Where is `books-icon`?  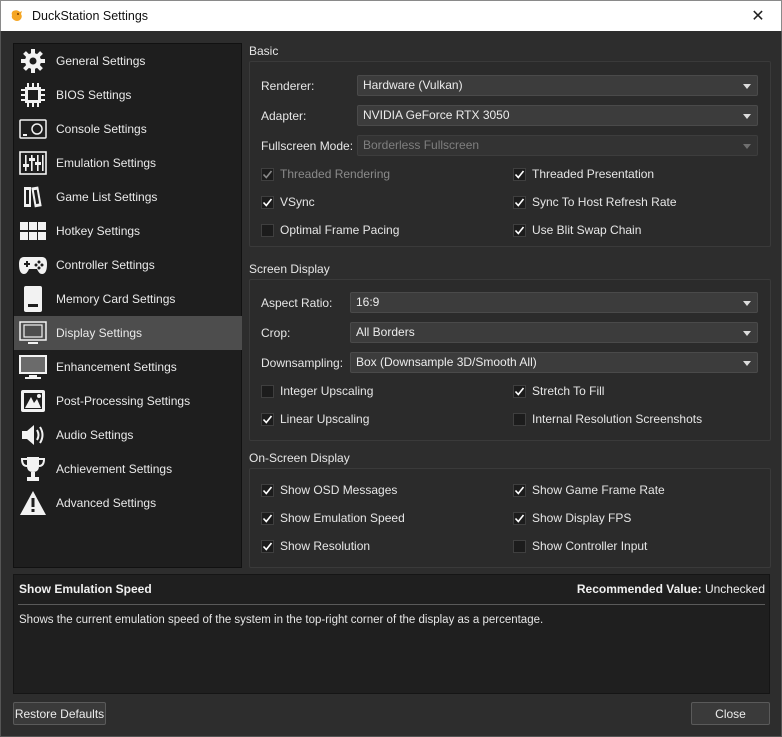 books-icon is located at coordinates (33, 197).